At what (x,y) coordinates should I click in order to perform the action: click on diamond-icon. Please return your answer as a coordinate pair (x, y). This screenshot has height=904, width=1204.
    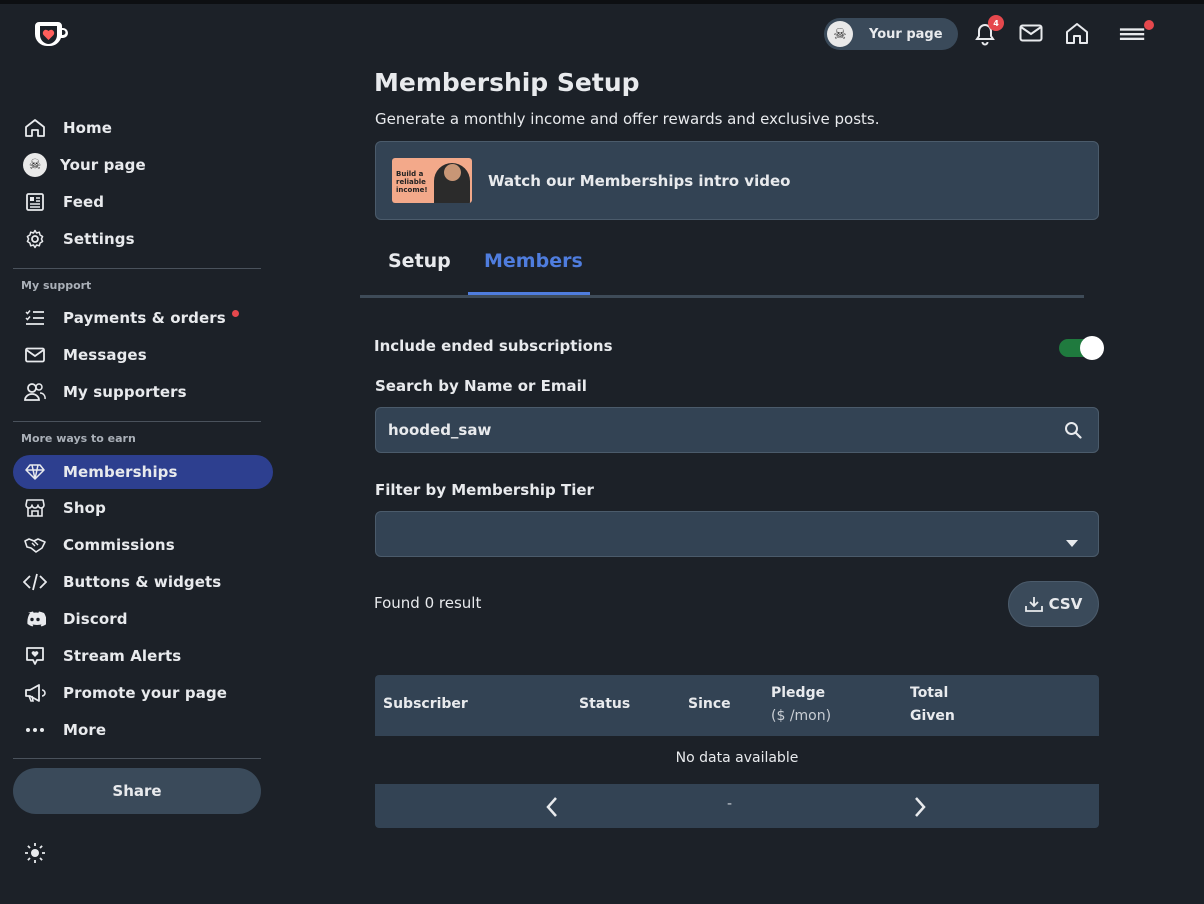
    Looking at the image, I should click on (35, 472).